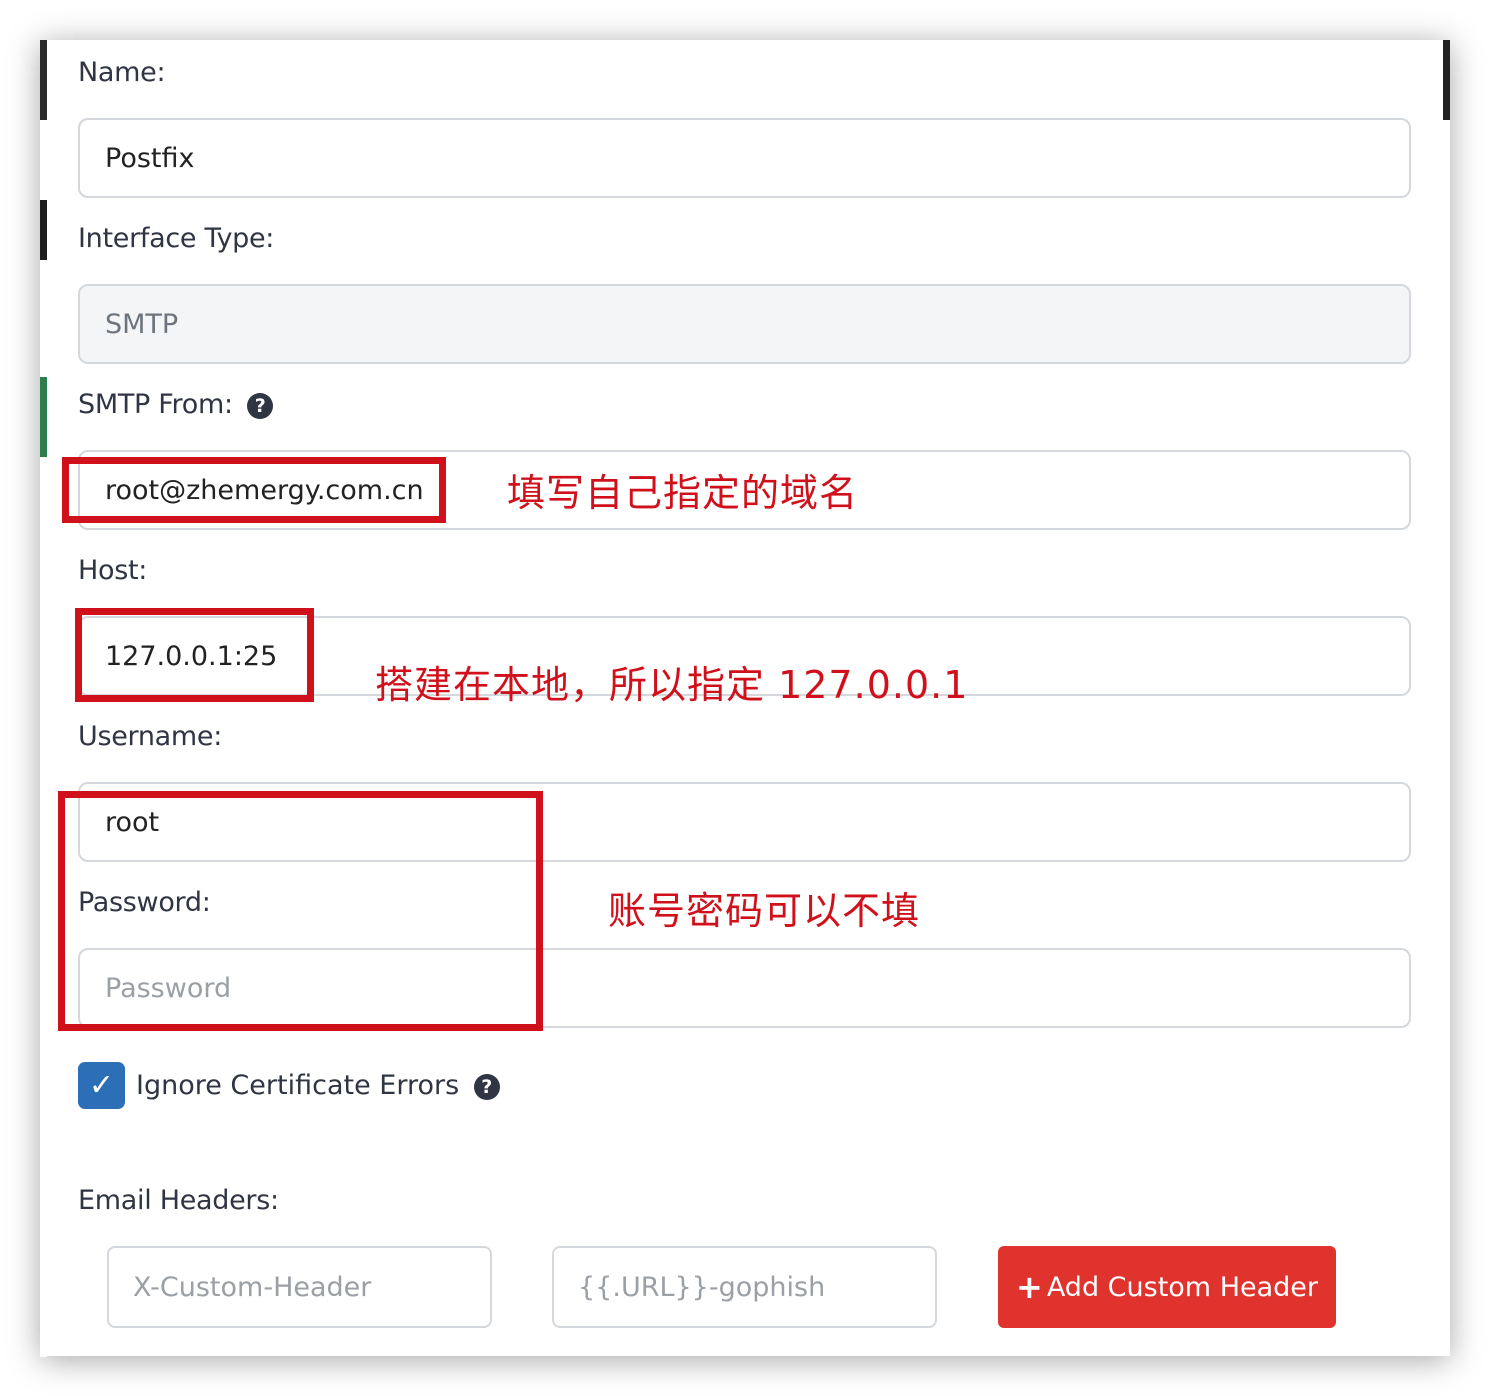  I want to click on smtp-from-label-row: SMTP From: ?, so click(176, 404).